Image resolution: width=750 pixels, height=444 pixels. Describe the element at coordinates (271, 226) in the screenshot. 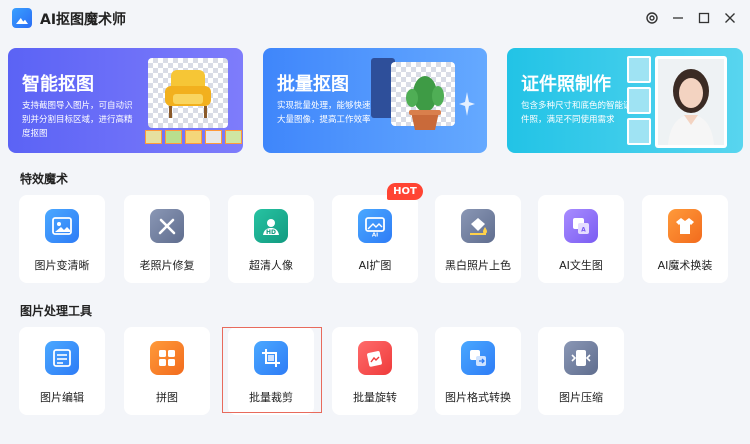

I see `hd-portrait-icon: HD` at that location.